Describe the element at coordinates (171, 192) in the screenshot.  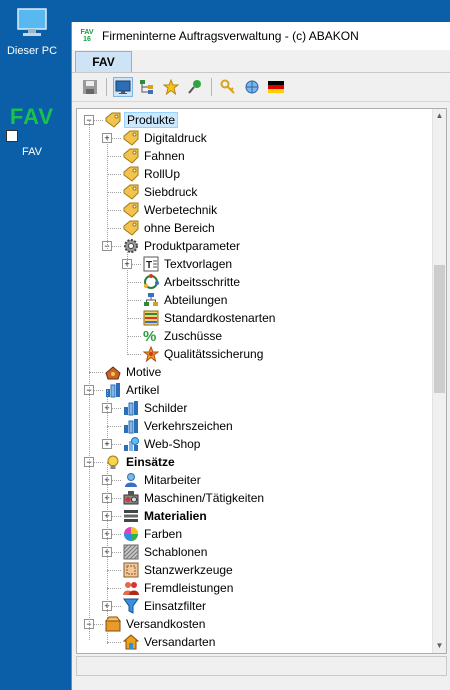
I see `tree-item-label: Siebdruck` at that location.